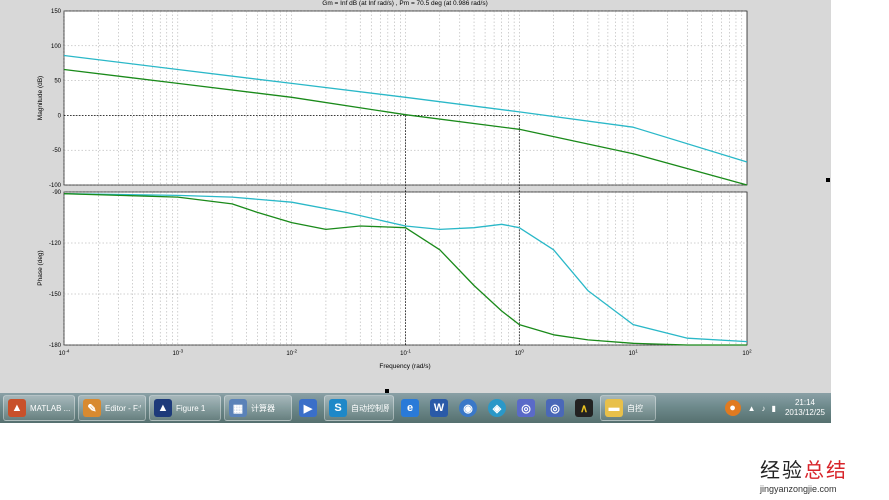 The width and height of the screenshot is (889, 500). What do you see at coordinates (404, 366) in the screenshot?
I see `frequency-xlabel: Frequency (rad/s)` at bounding box center [404, 366].